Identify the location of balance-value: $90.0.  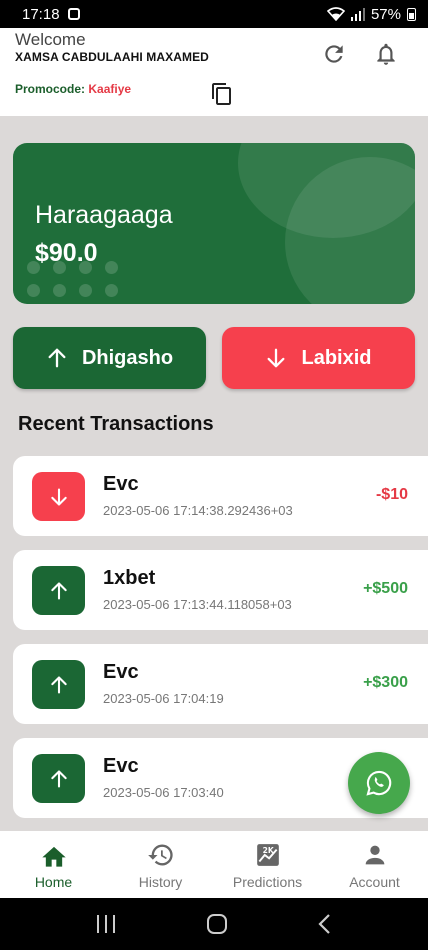
(66, 253).